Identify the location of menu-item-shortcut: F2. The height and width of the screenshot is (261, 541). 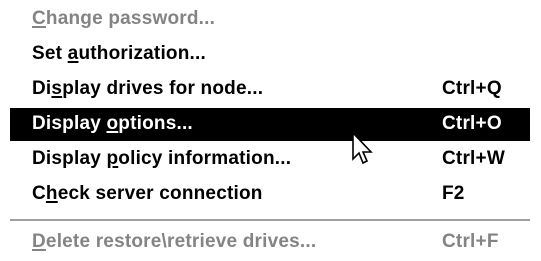
(453, 193).